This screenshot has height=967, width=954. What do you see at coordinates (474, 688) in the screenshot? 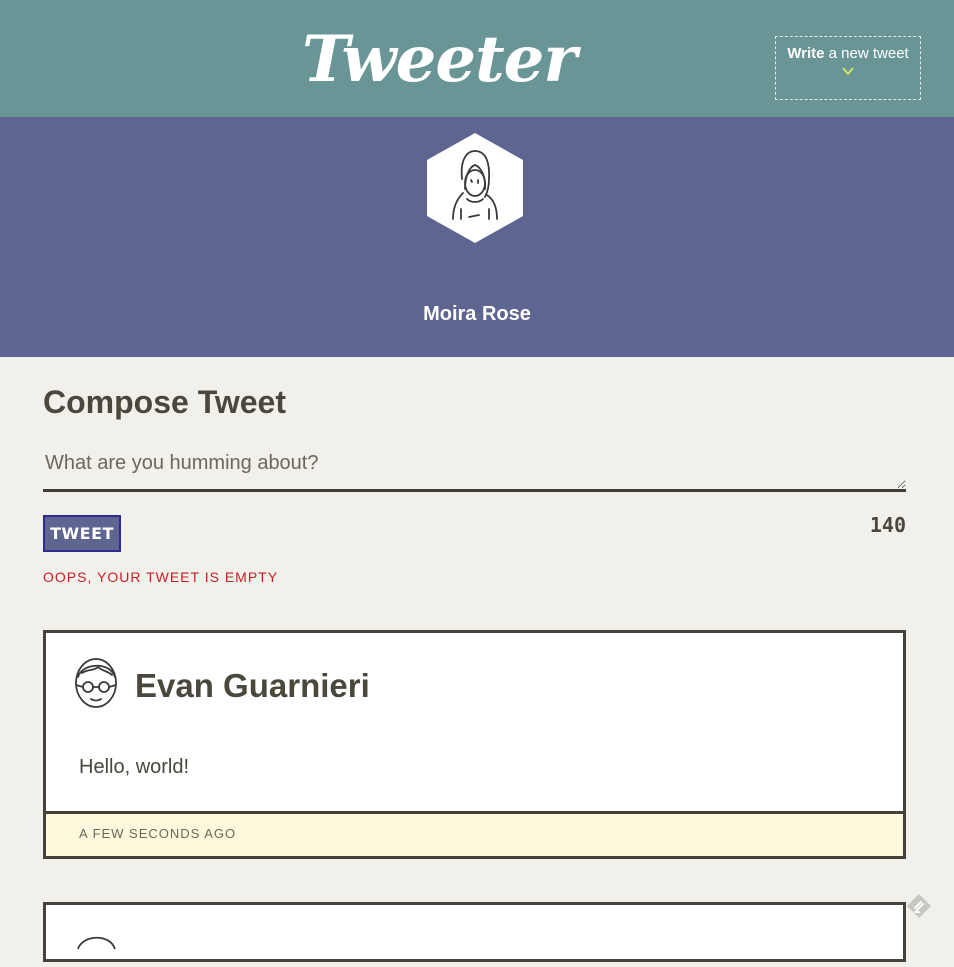
I see `tweet-header: Evan Guarnieri` at bounding box center [474, 688].